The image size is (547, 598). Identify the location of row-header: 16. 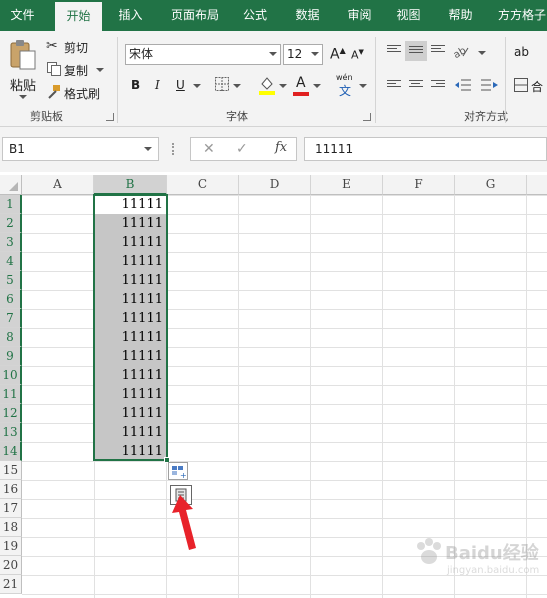
(11, 489).